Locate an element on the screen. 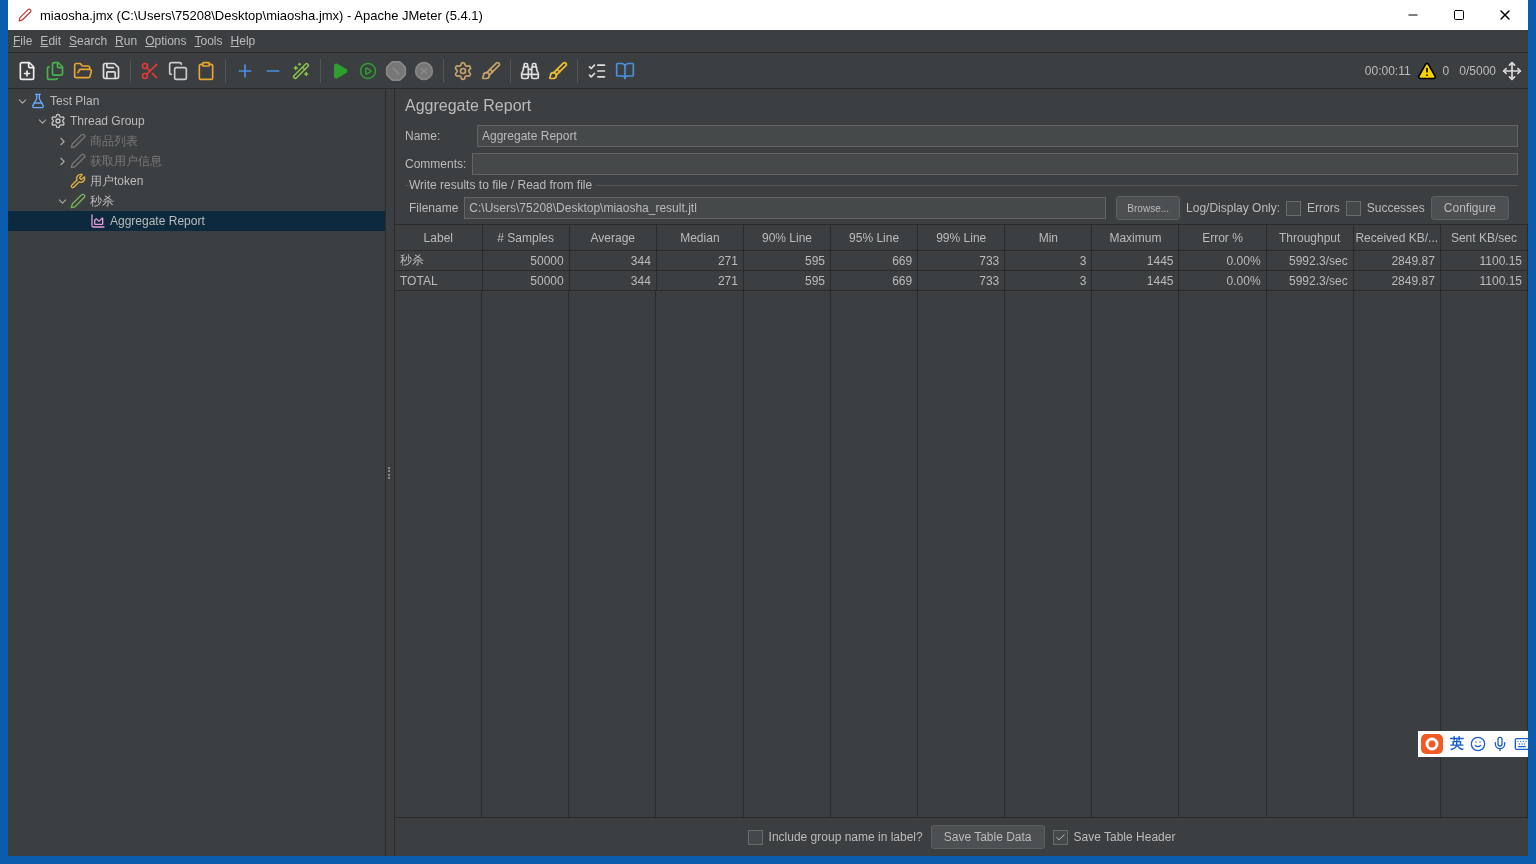 The height and width of the screenshot is (864, 1536). microphone-icon is located at coordinates (1500, 744).